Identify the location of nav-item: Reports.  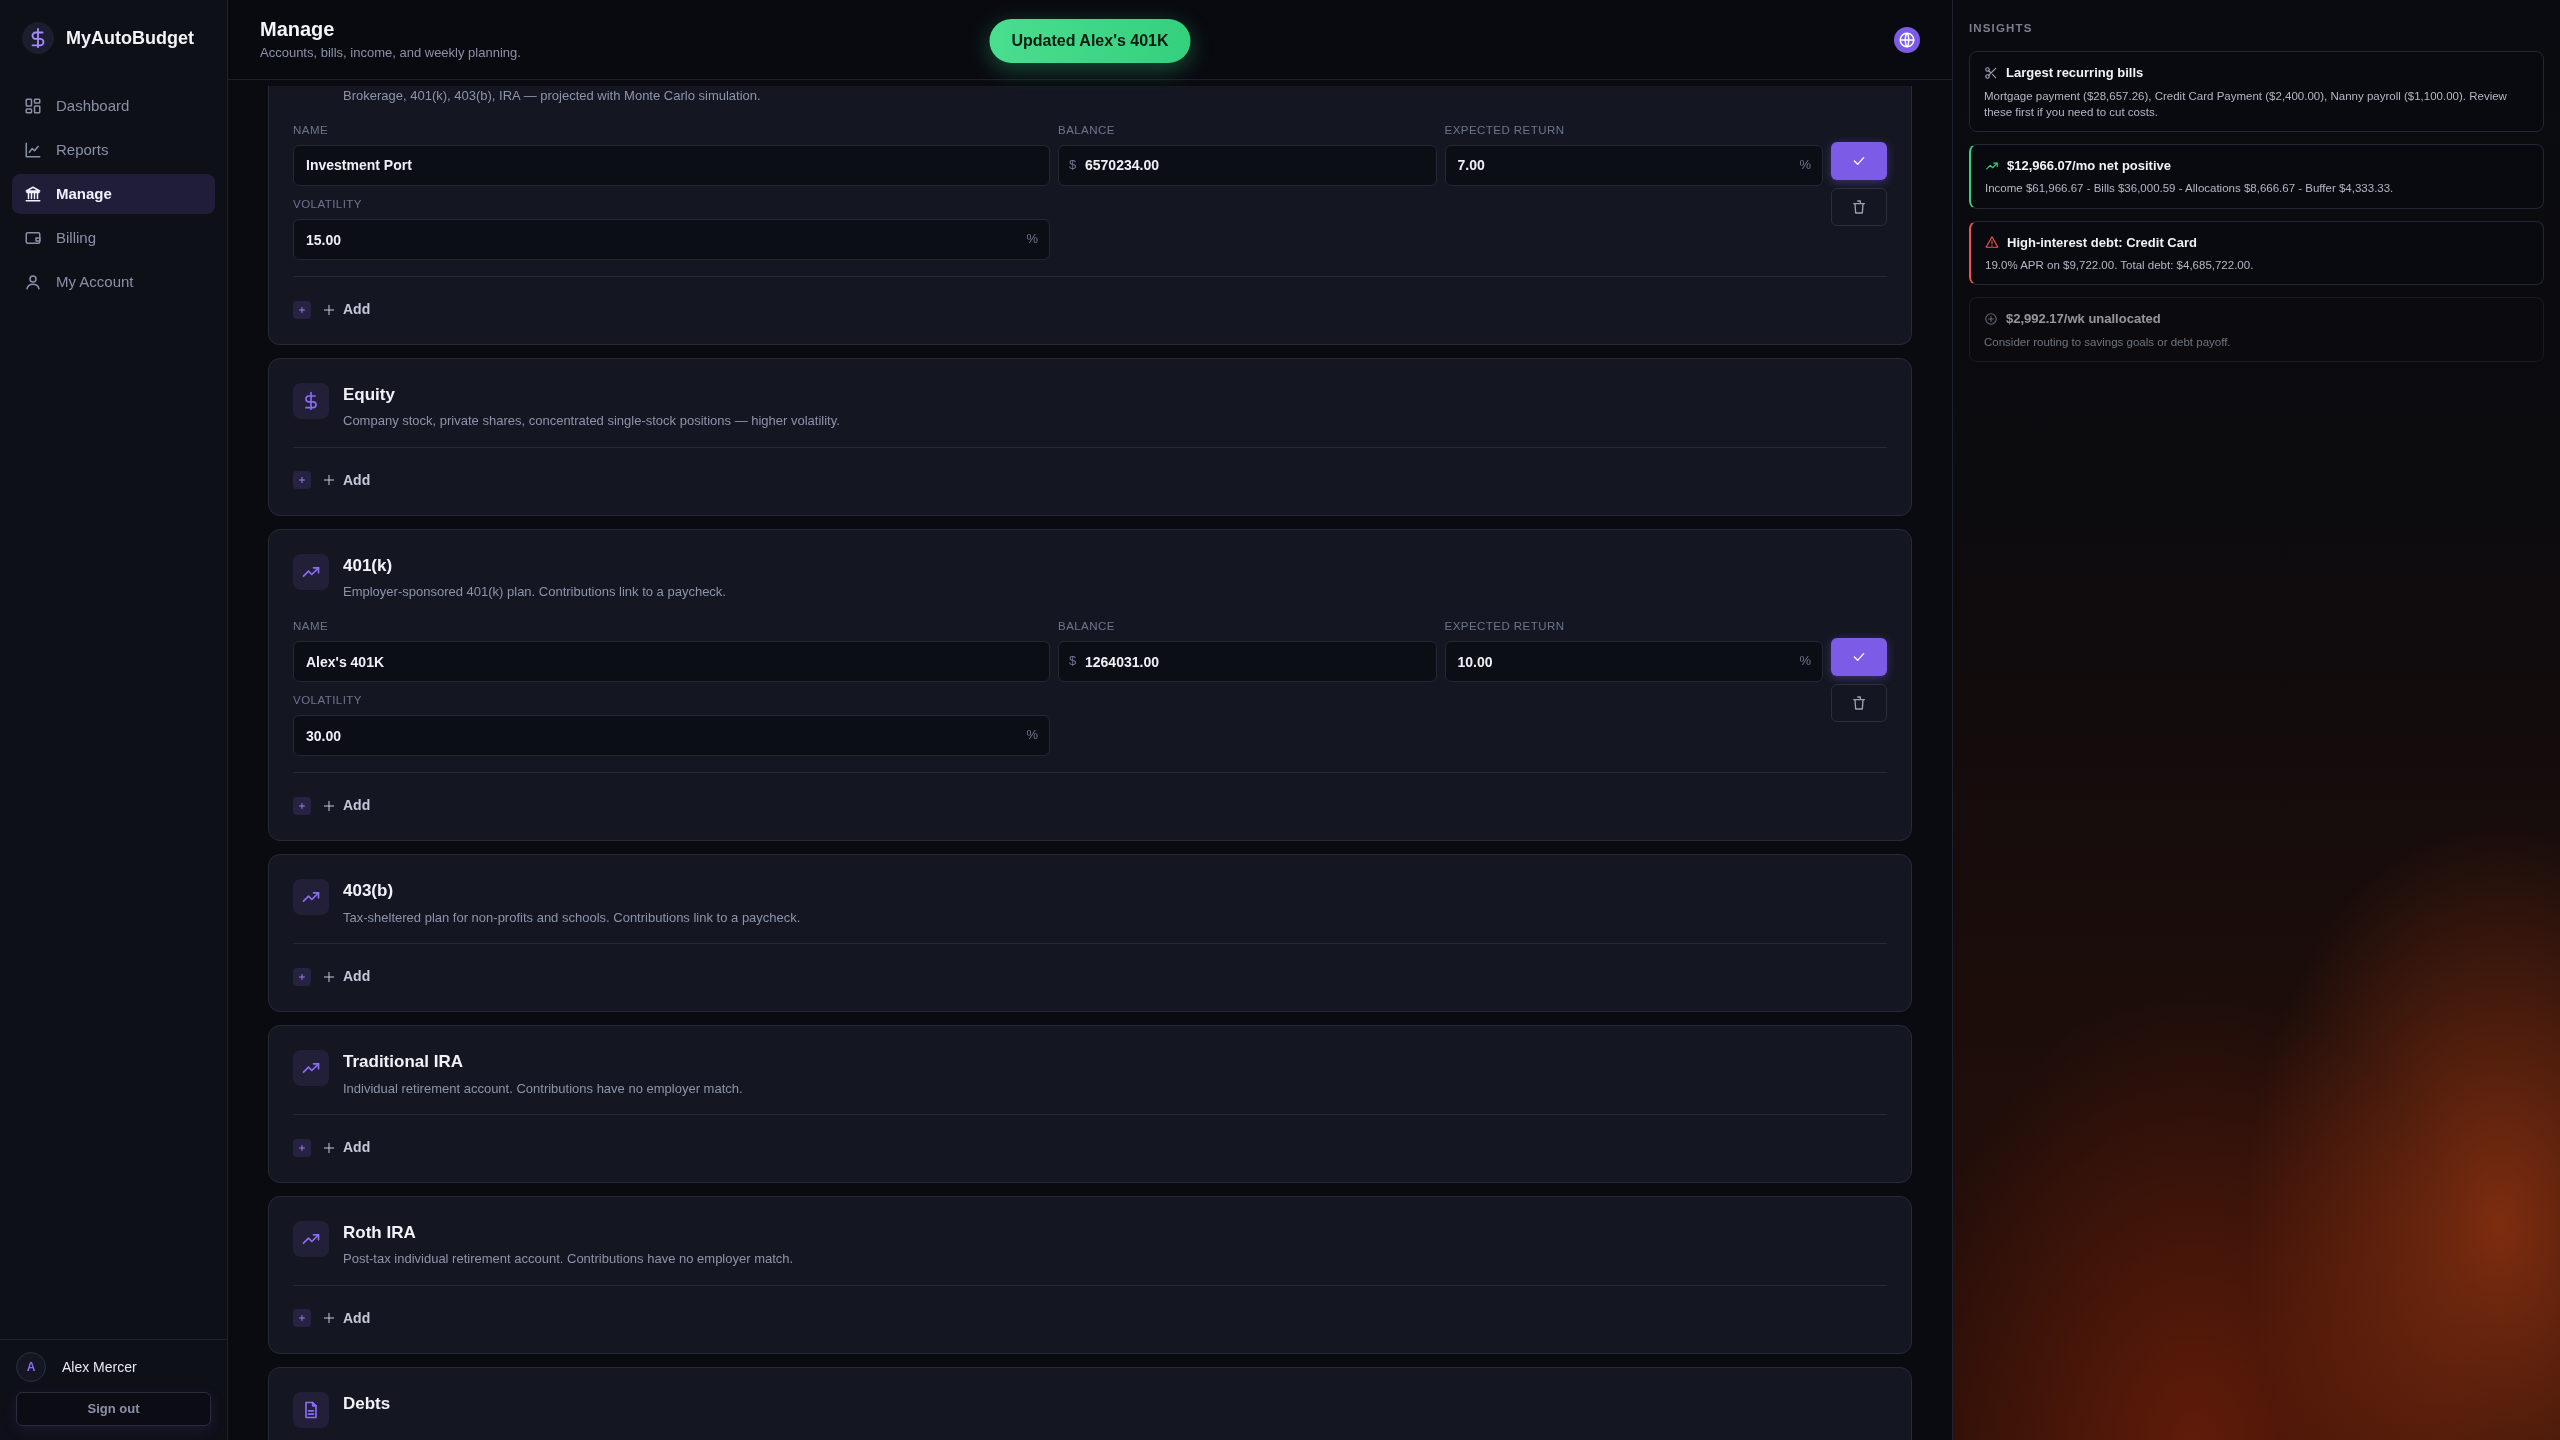
(113, 150).